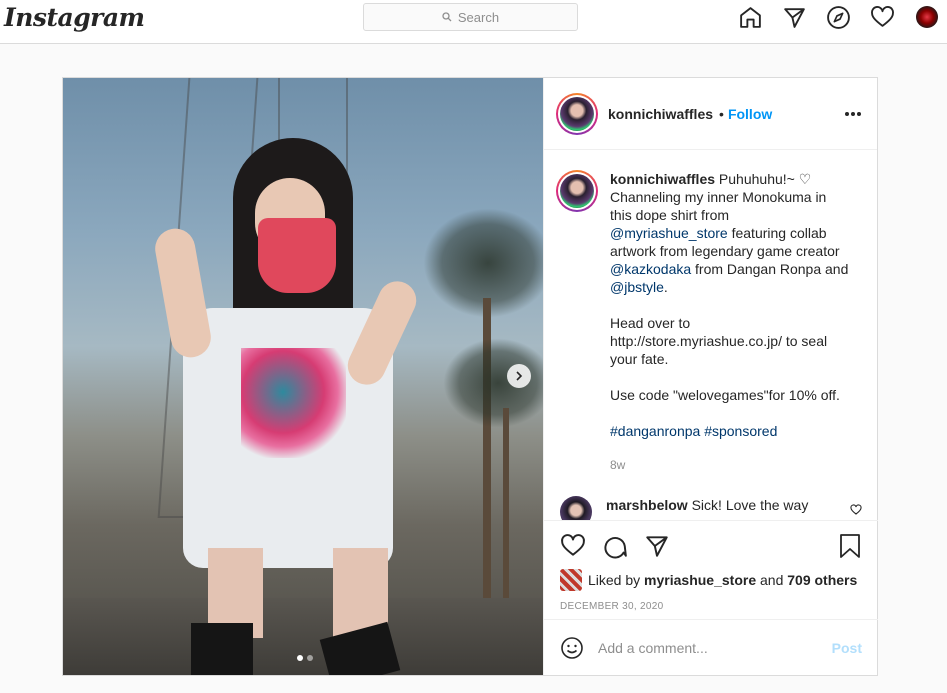 The height and width of the screenshot is (693, 947). What do you see at coordinates (750, 114) in the screenshot?
I see `follow-button: Follow` at bounding box center [750, 114].